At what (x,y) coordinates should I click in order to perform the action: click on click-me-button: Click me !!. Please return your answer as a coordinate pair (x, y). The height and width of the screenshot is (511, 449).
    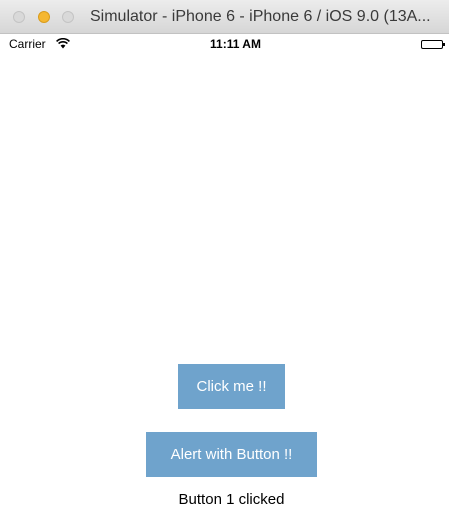
    Looking at the image, I should click on (231, 386).